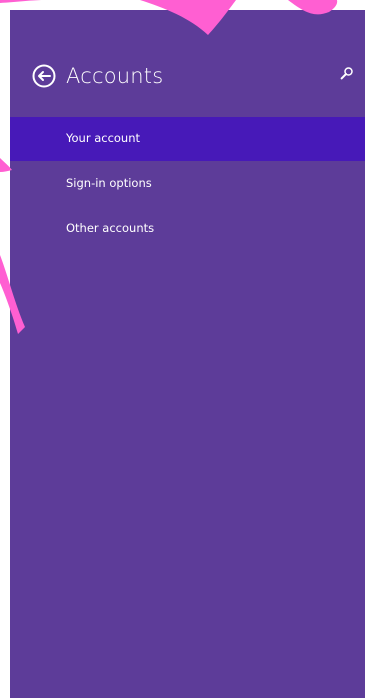  Describe the element at coordinates (187, 139) in the screenshot. I see `nav-item-your-account: Your account` at that location.